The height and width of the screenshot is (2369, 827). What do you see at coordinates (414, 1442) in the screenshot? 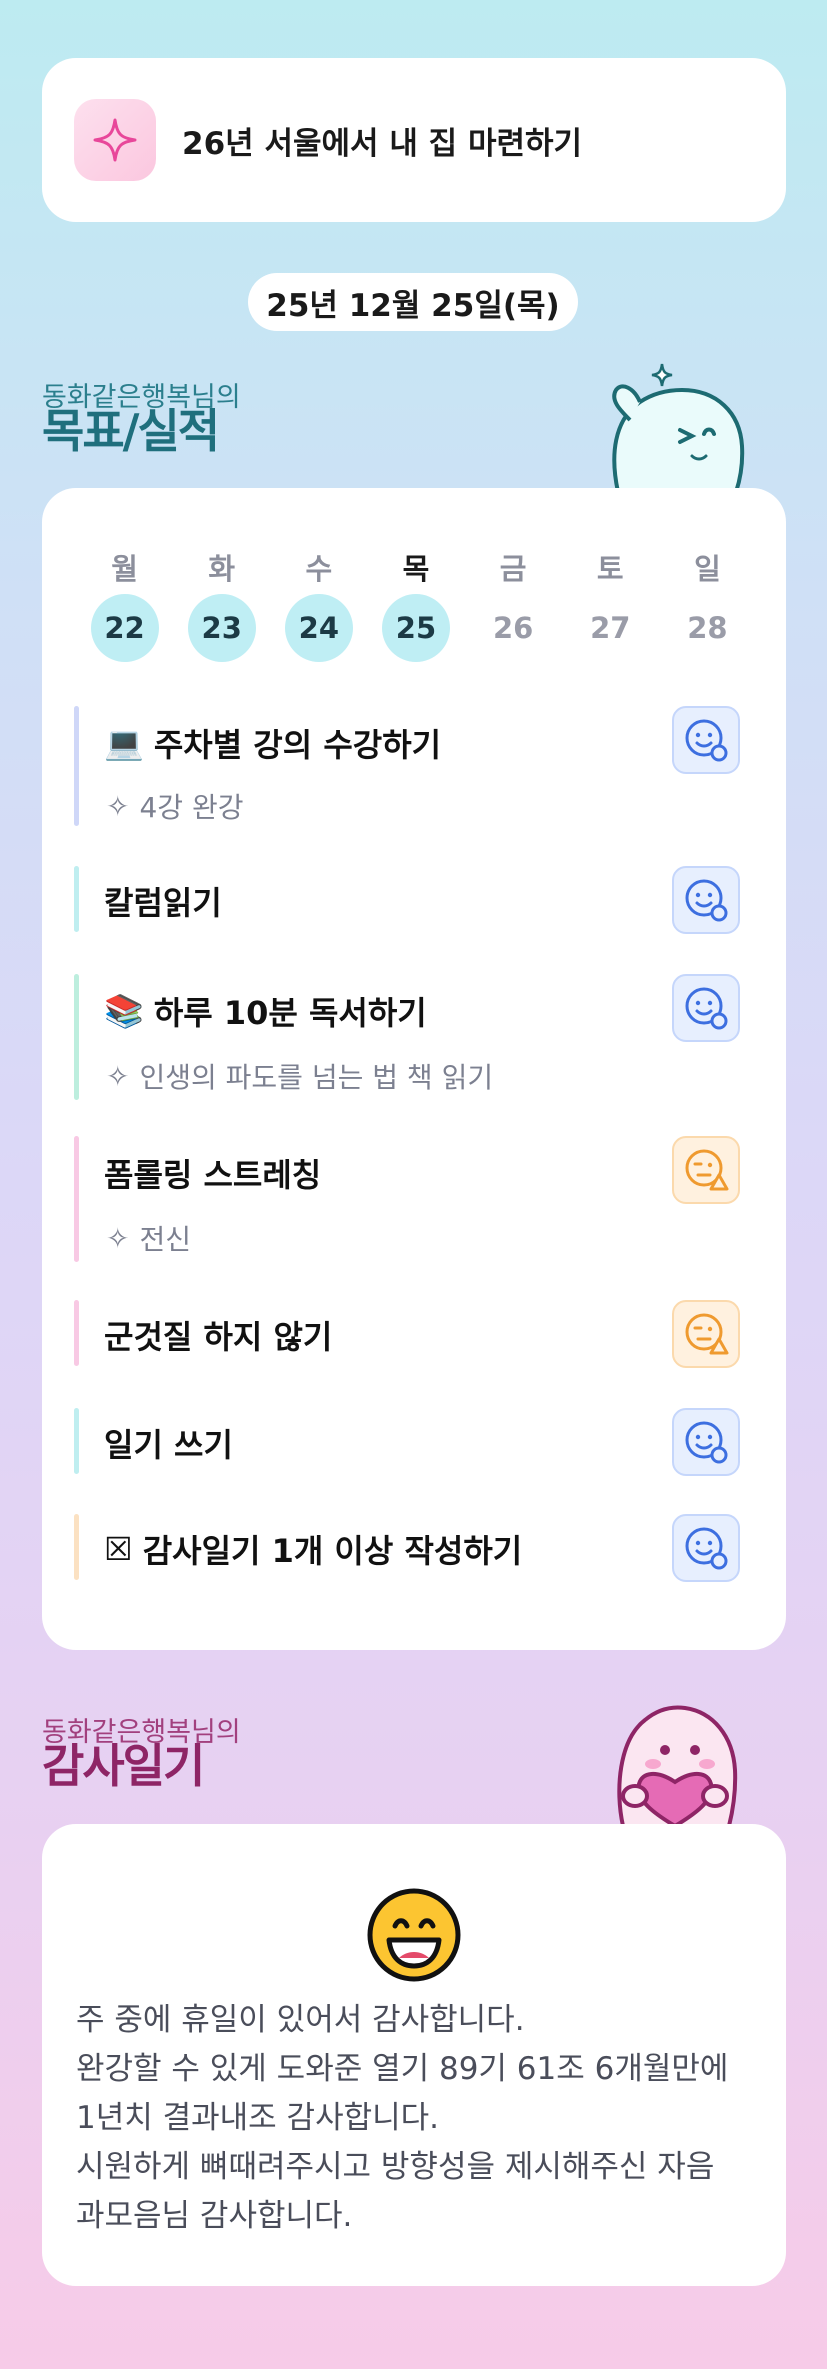
I see `task-item: 일기 쓰기` at bounding box center [414, 1442].